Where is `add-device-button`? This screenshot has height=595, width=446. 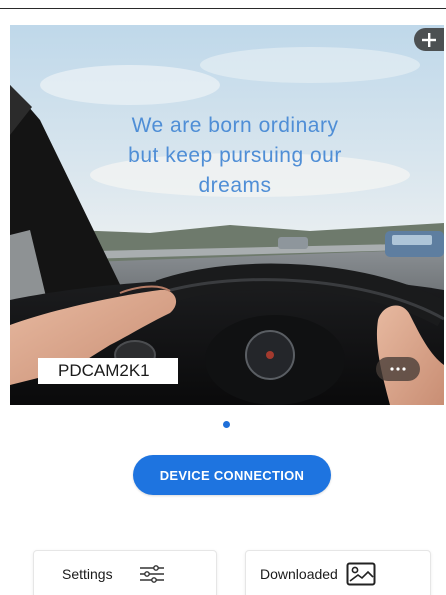
add-device-button is located at coordinates (429, 39).